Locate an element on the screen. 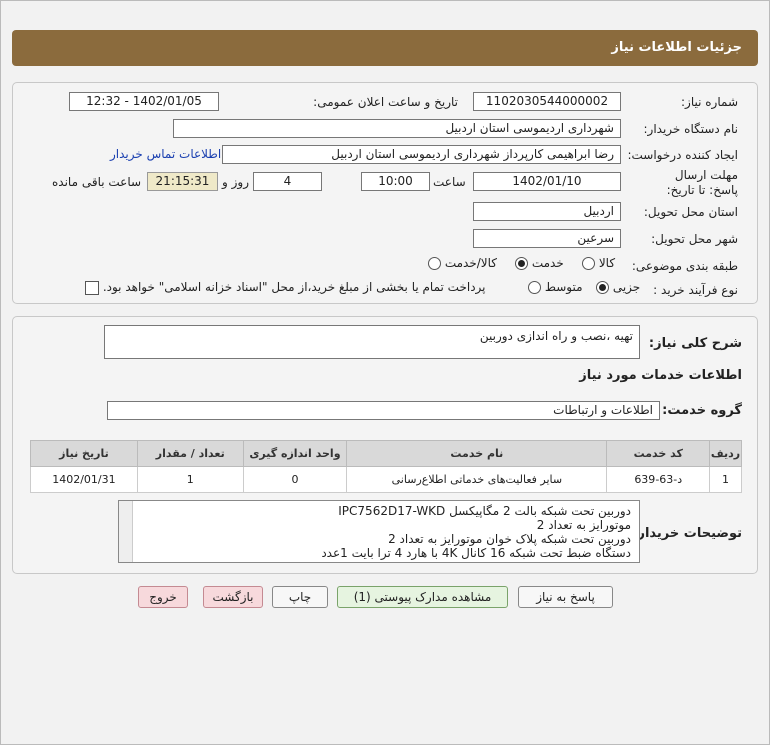 The width and height of the screenshot is (770, 745). page-title-bar: جزئیات اطلاعات نیاز is located at coordinates (385, 48).